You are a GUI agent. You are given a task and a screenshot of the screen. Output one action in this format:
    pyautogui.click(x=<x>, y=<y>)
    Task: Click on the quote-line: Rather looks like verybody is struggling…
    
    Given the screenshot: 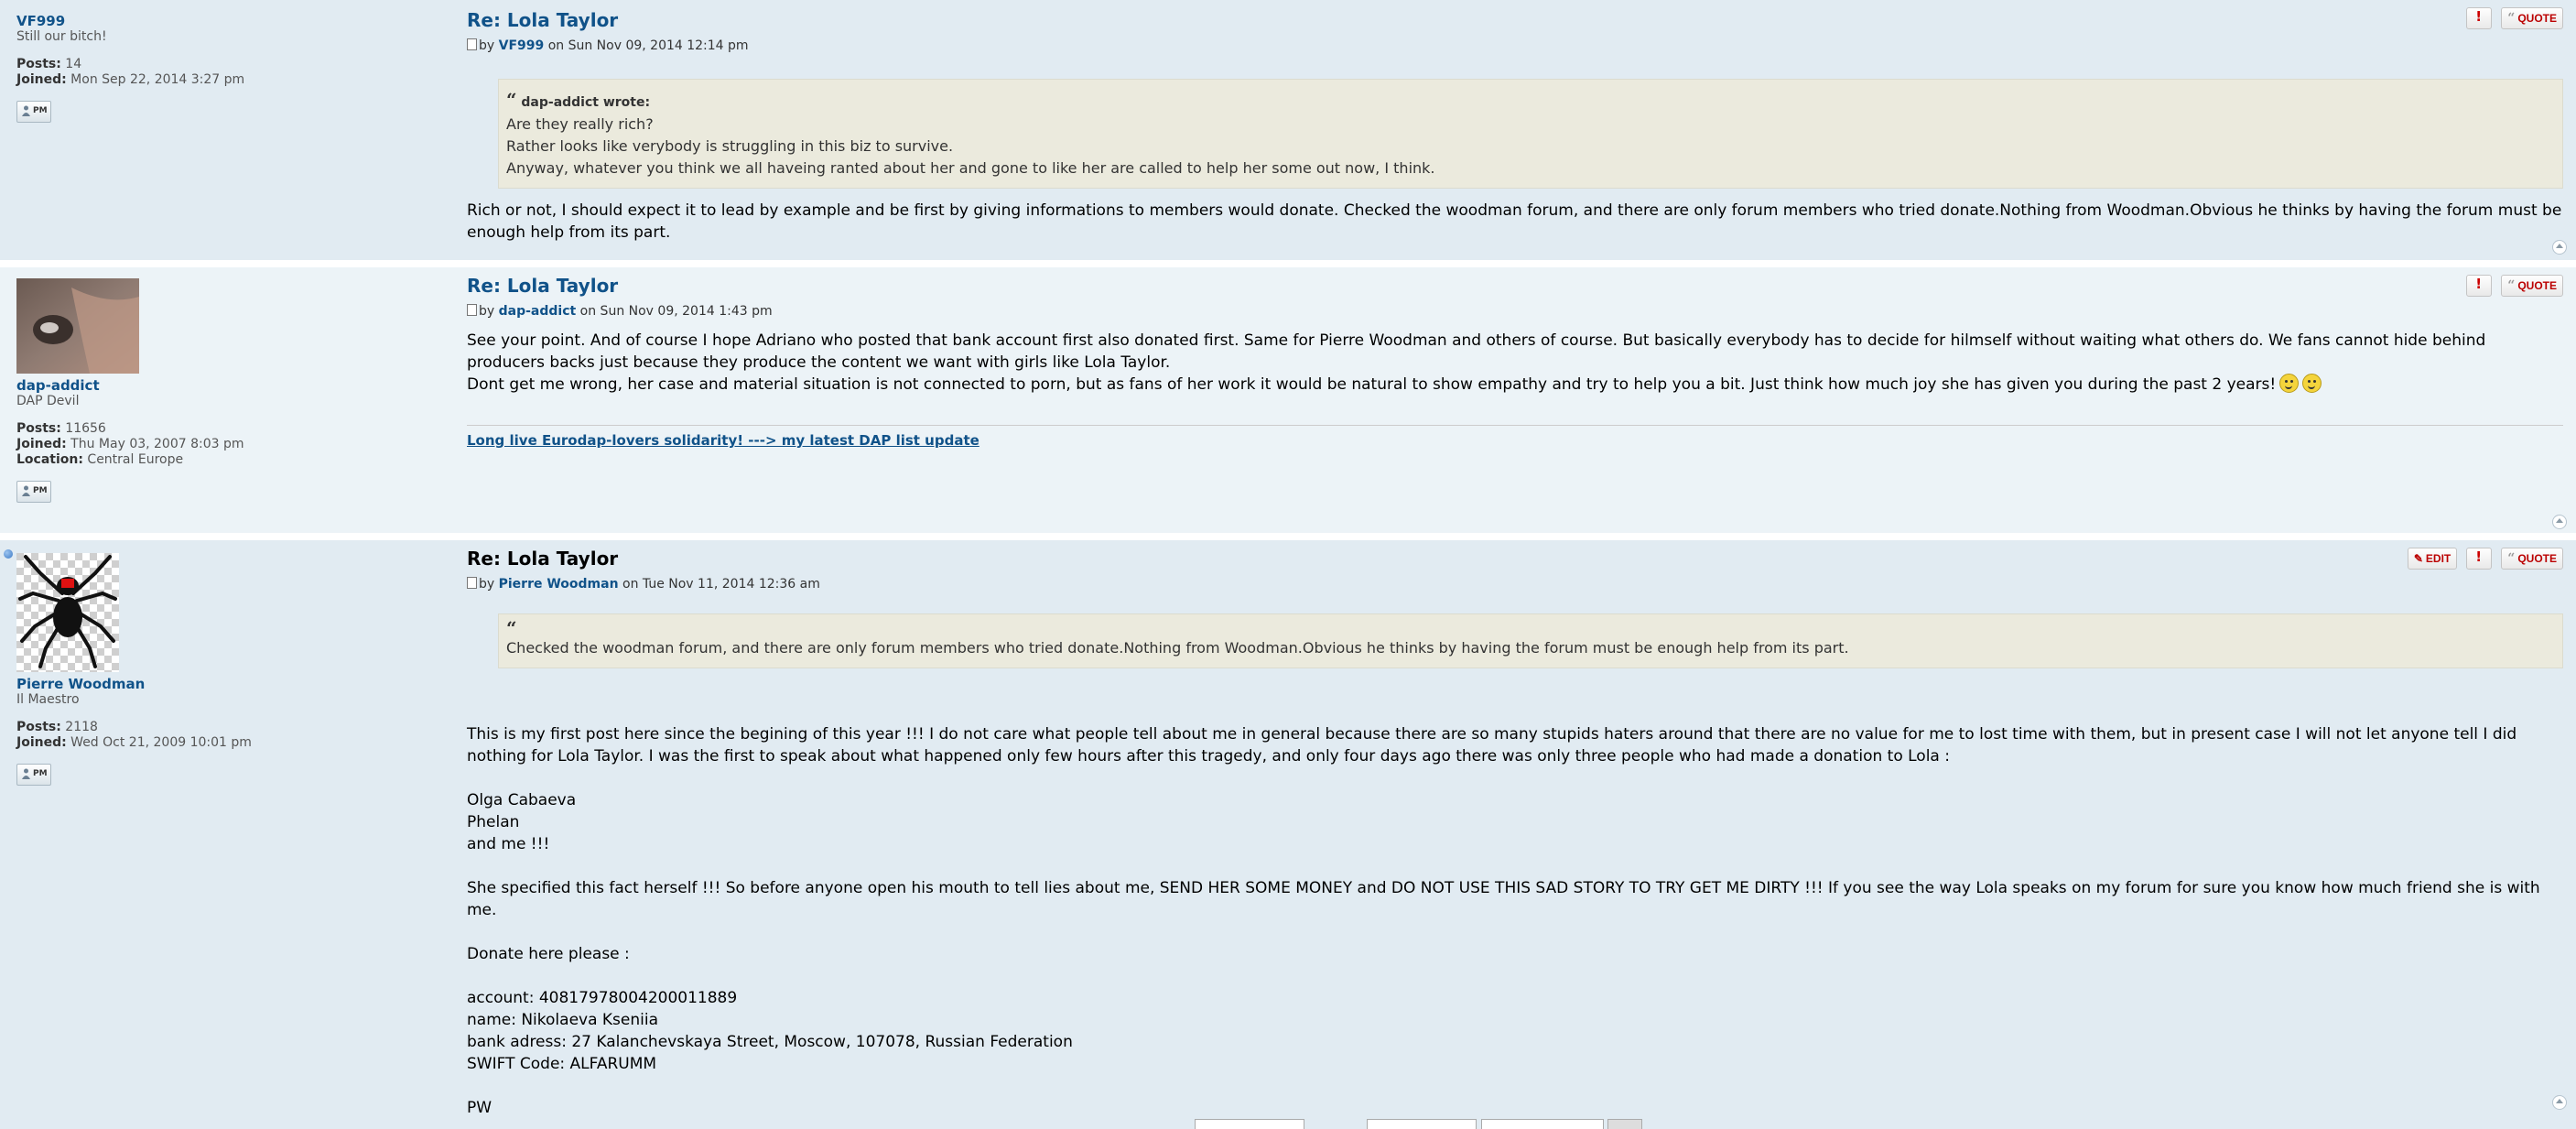 What is the action you would take?
    pyautogui.click(x=730, y=146)
    